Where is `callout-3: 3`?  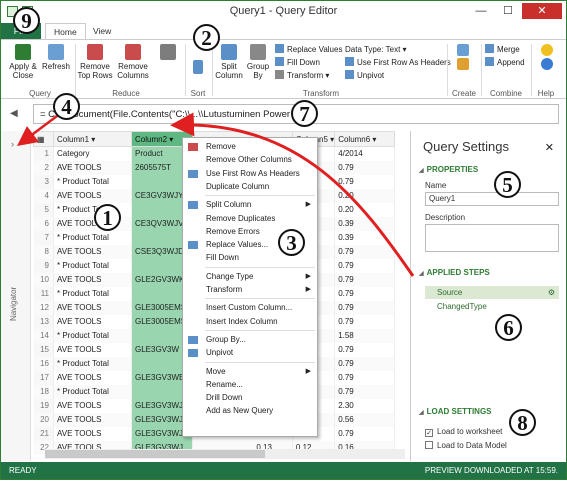 callout-3: 3 is located at coordinates (291, 242).